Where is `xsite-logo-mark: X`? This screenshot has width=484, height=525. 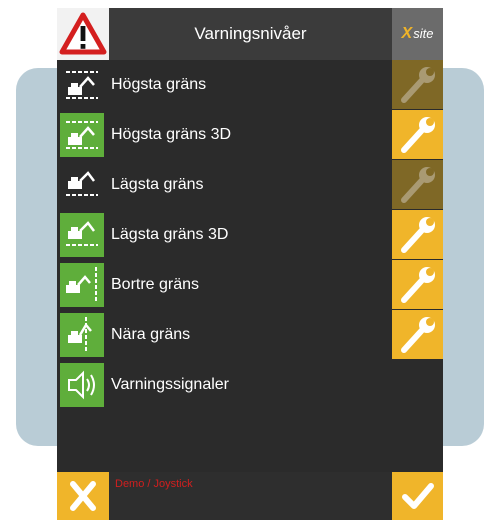 xsite-logo-mark: X is located at coordinates (407, 33).